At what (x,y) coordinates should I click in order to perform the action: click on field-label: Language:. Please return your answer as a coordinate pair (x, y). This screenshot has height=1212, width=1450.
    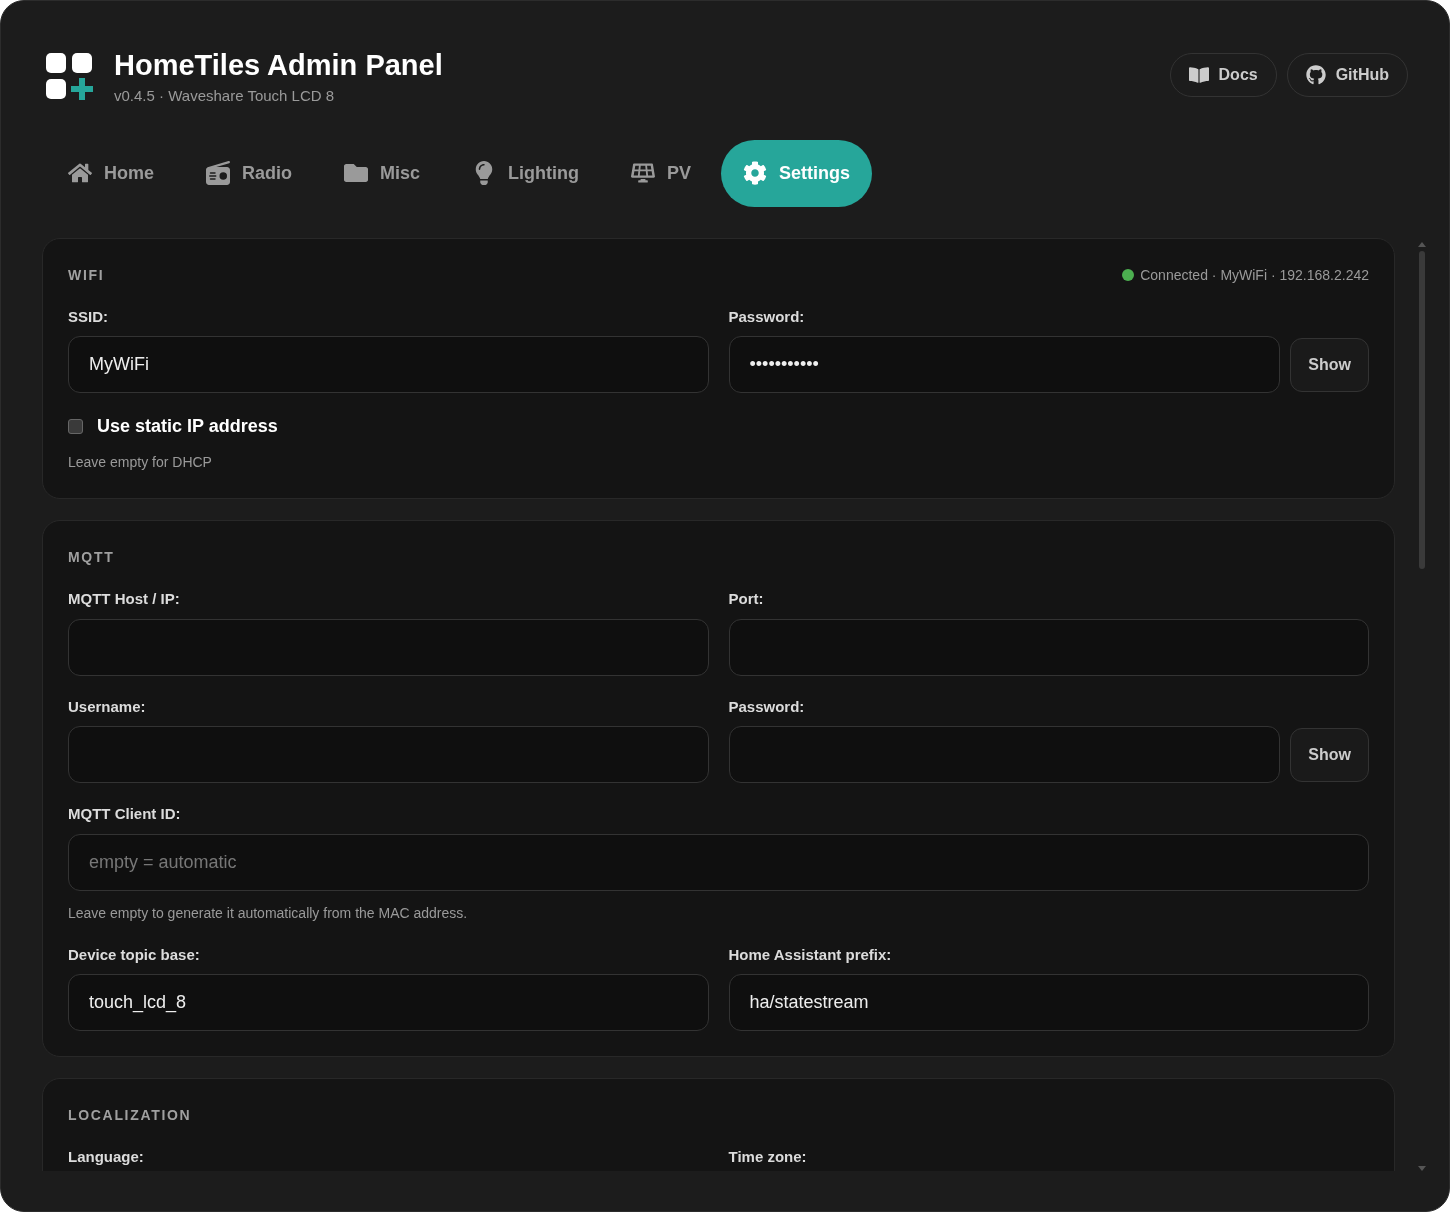
    Looking at the image, I should click on (106, 1157).